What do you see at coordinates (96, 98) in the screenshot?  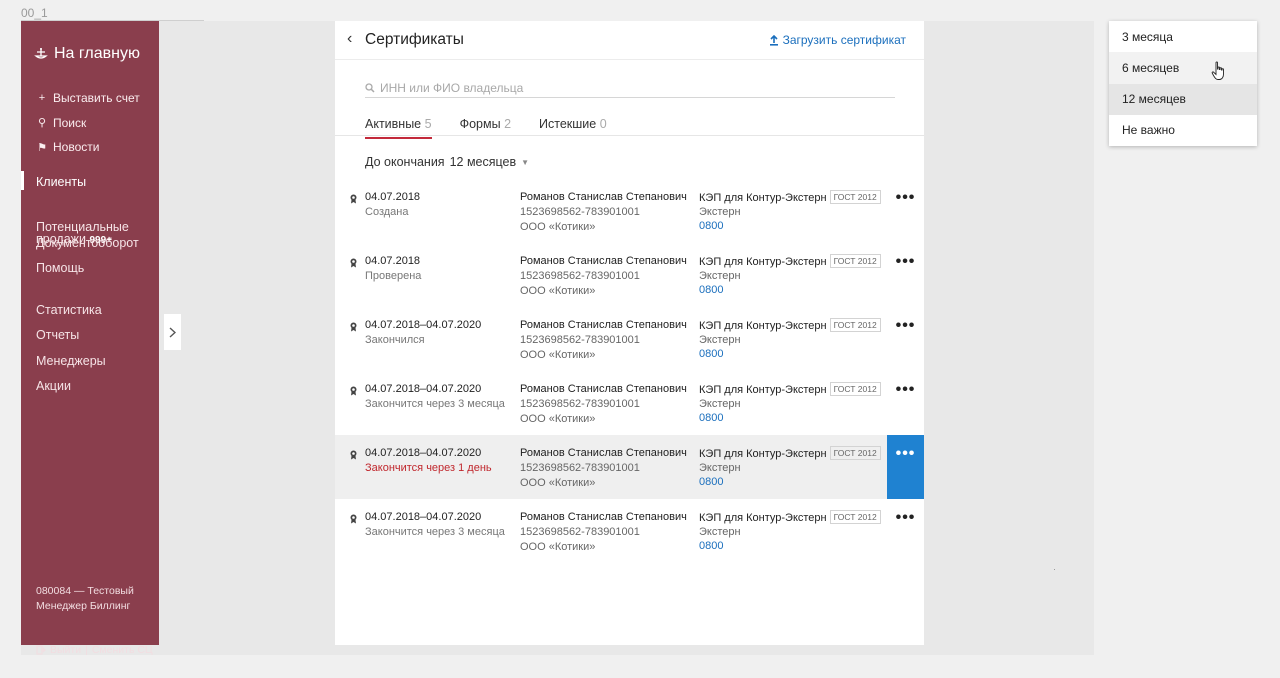 I see `sidebar-action-label: Выставить счет` at bounding box center [96, 98].